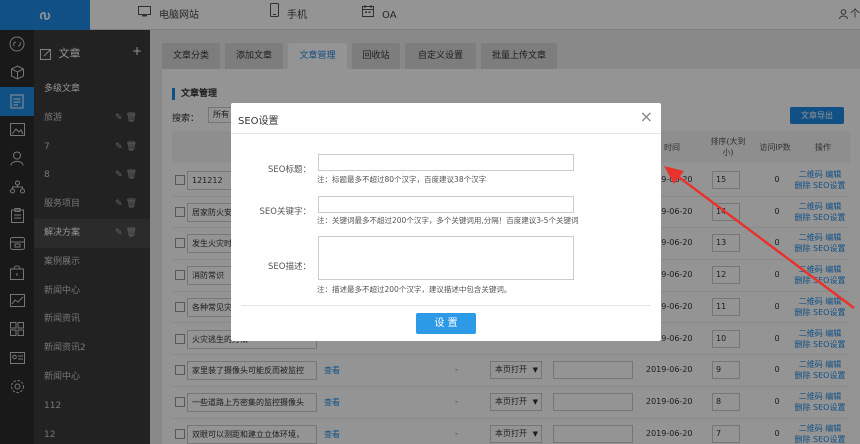  Describe the element at coordinates (446, 204) in the screenshot. I see `seo-keywords-input` at that location.